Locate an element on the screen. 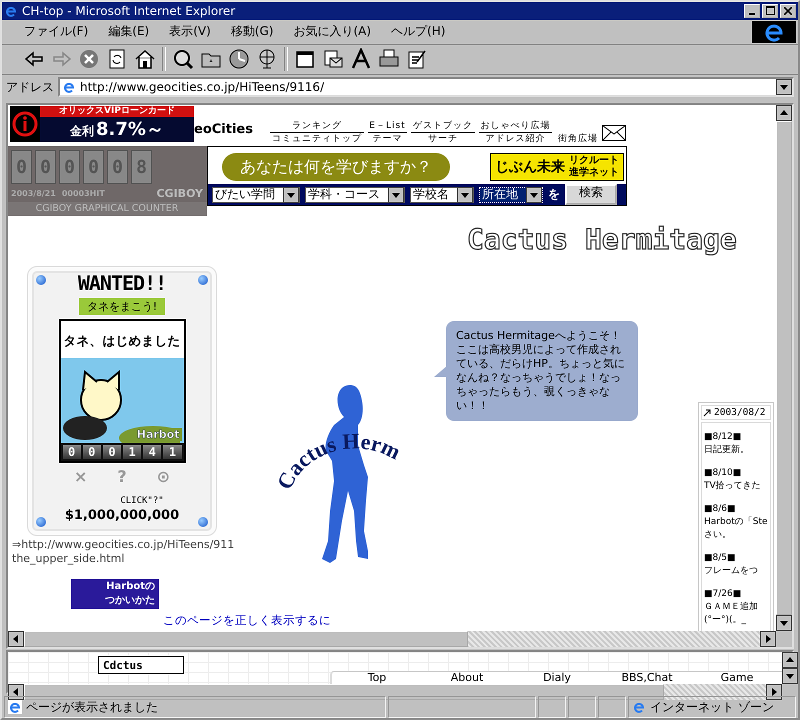  nav-link: アドレス紹介 is located at coordinates (515, 139).